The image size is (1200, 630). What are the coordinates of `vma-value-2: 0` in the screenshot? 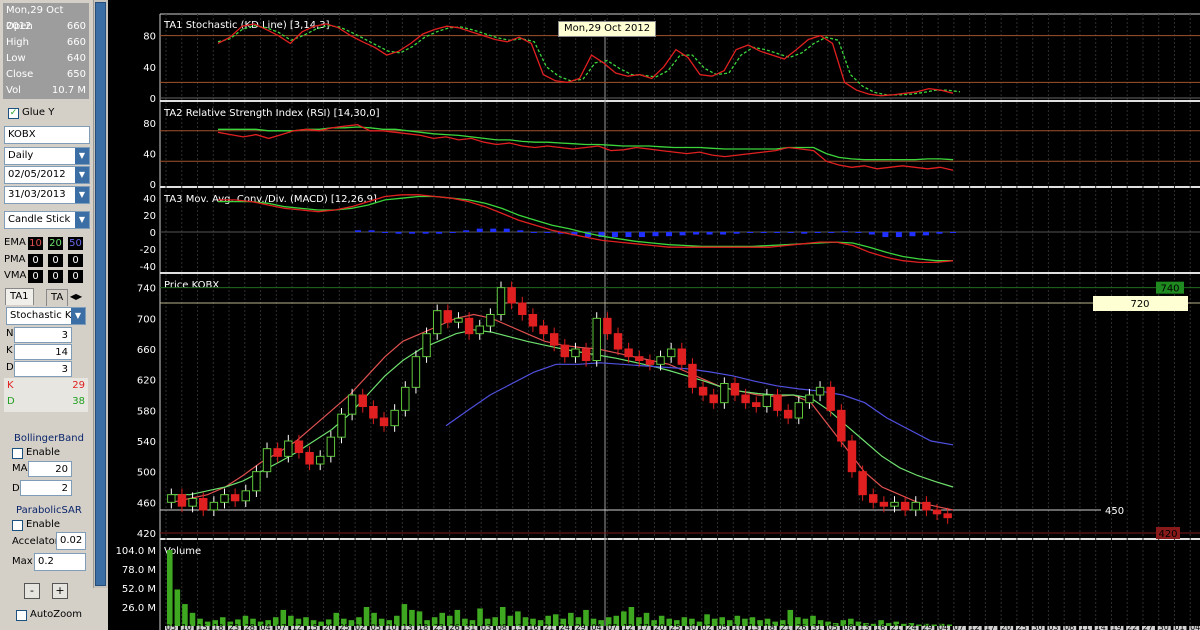 It's located at (55, 276).